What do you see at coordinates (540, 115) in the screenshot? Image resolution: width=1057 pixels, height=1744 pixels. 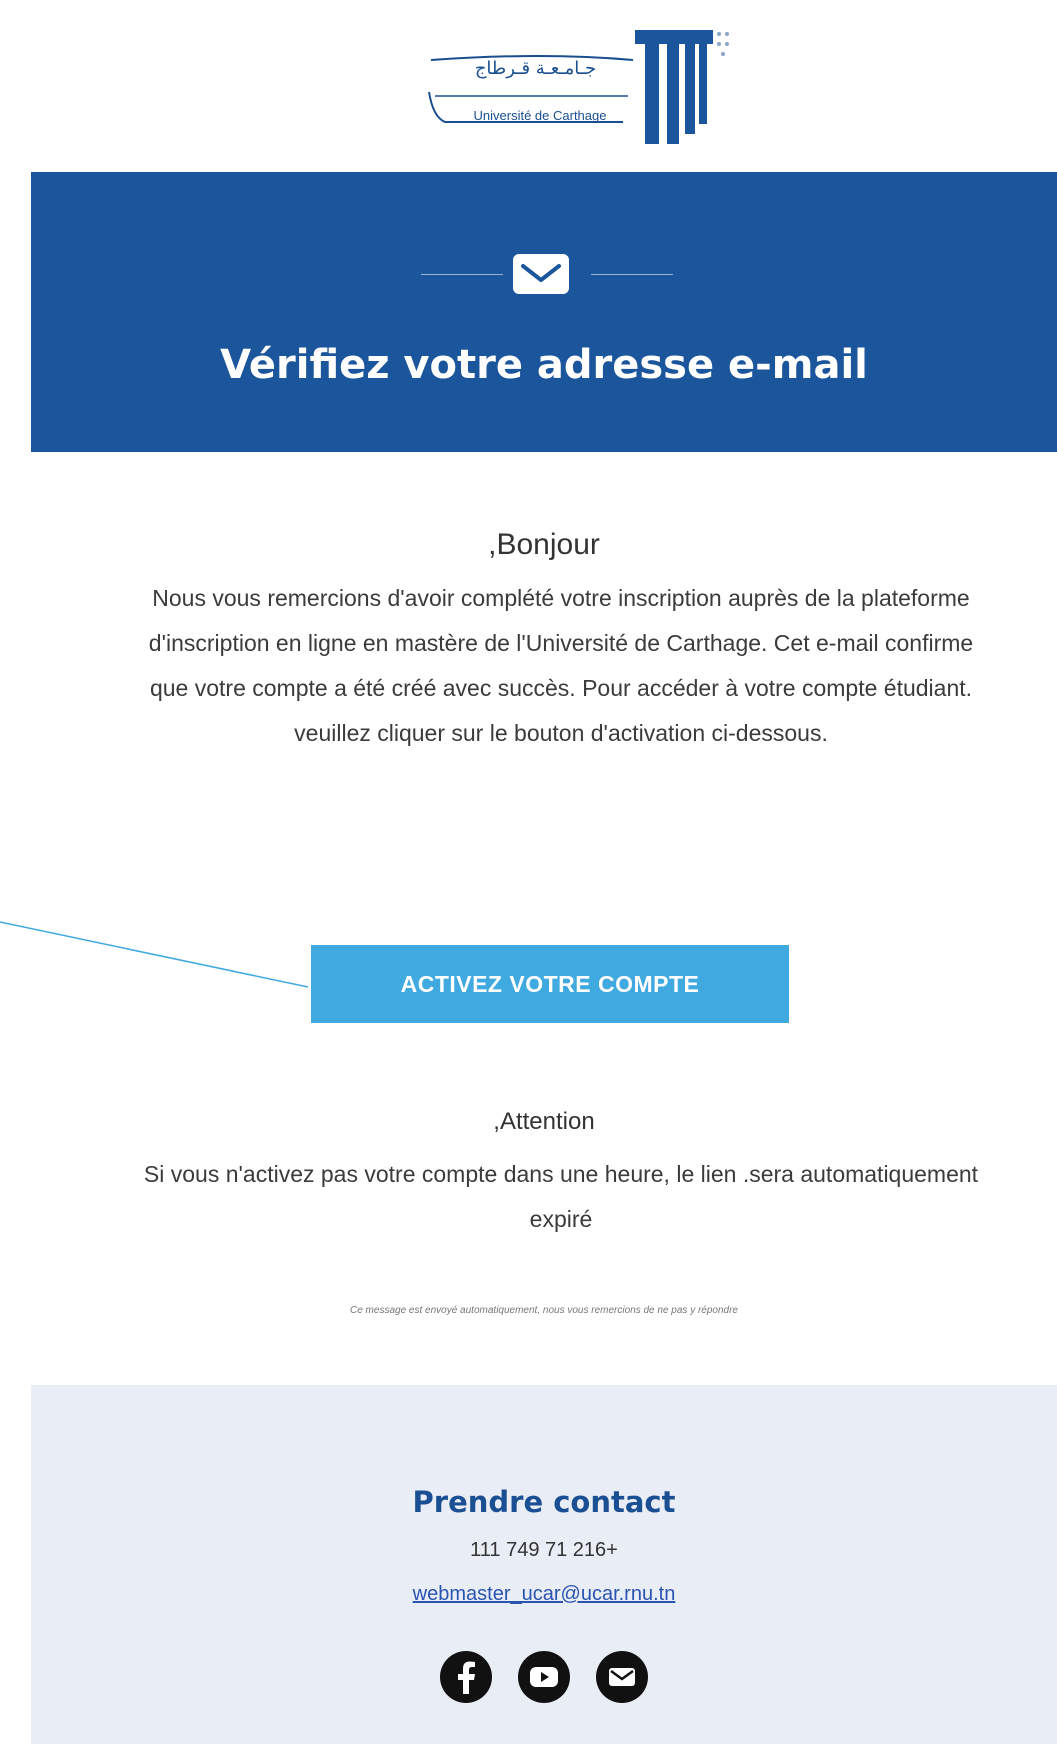 I see `logo-french-text: Université de Carthage` at bounding box center [540, 115].